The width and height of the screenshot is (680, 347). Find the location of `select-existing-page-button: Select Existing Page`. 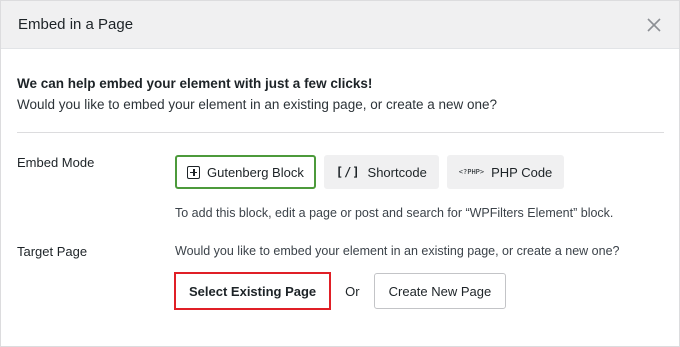

select-existing-page-button: Select Existing Page is located at coordinates (253, 291).